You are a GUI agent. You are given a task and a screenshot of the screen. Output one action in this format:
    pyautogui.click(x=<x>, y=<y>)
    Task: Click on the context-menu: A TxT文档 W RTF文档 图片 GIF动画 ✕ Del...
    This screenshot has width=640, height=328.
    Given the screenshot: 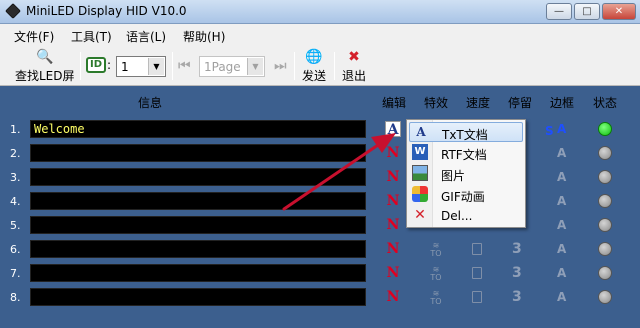 What is the action you would take?
    pyautogui.click(x=466, y=173)
    